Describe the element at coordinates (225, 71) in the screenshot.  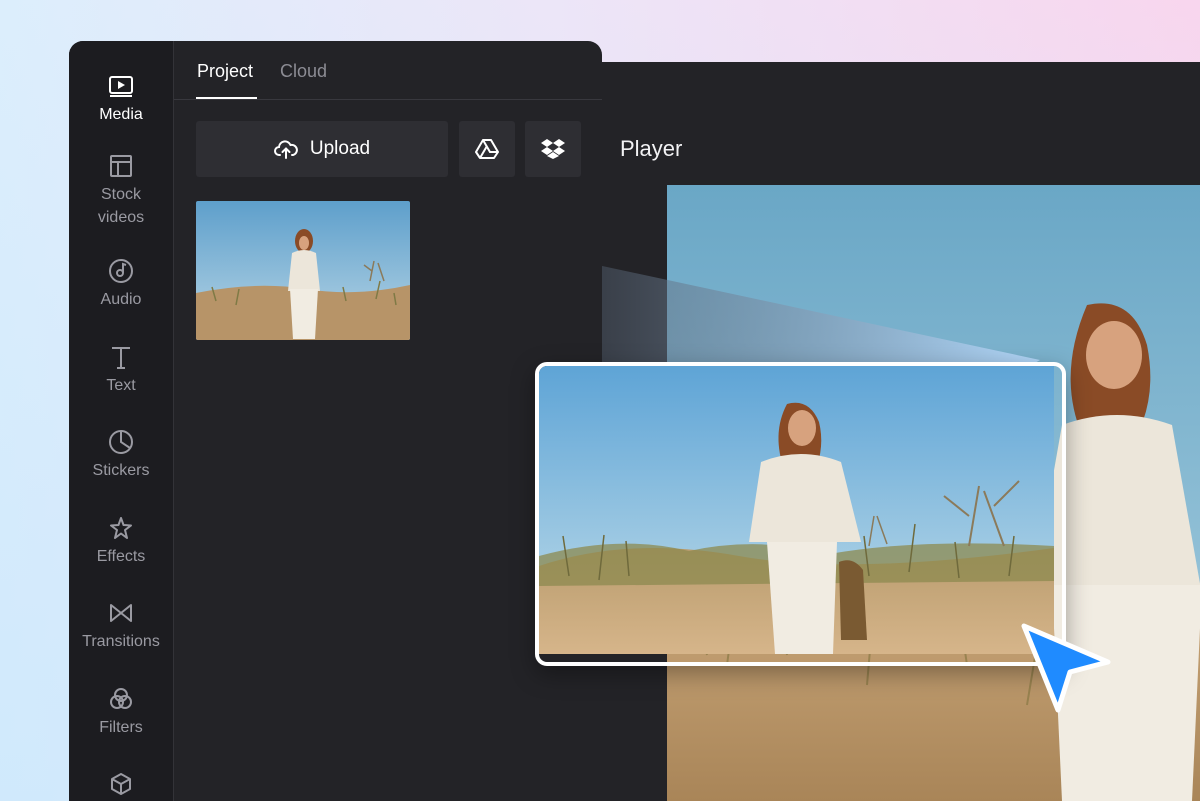
I see `tab-project: Project` at that location.